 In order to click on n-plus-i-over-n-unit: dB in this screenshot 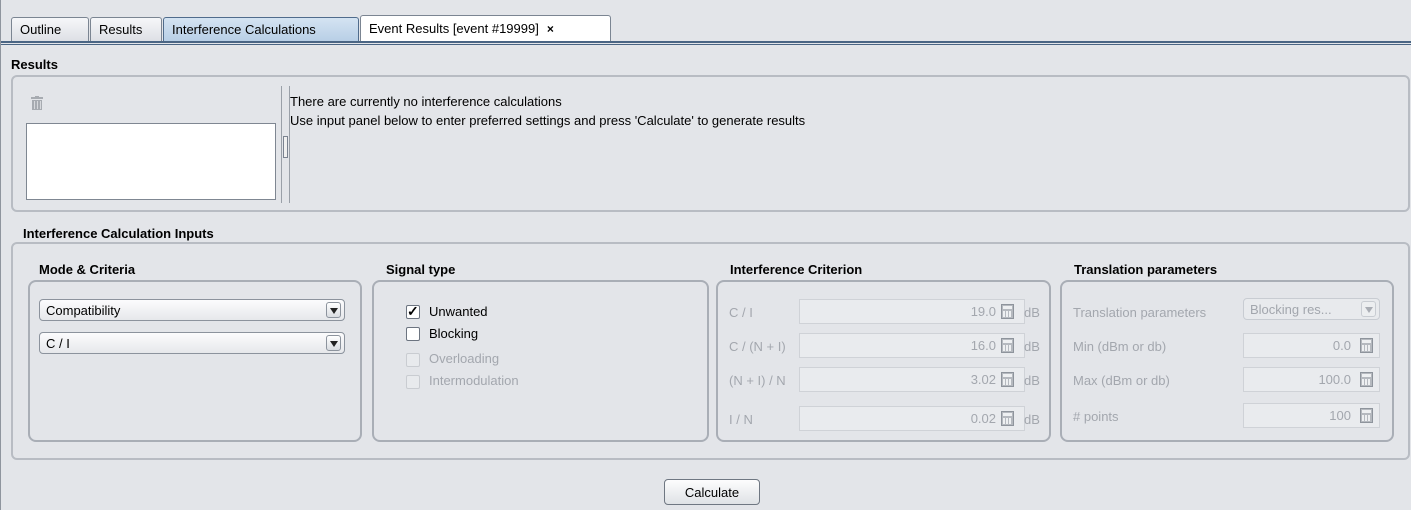, I will do `click(1032, 380)`.